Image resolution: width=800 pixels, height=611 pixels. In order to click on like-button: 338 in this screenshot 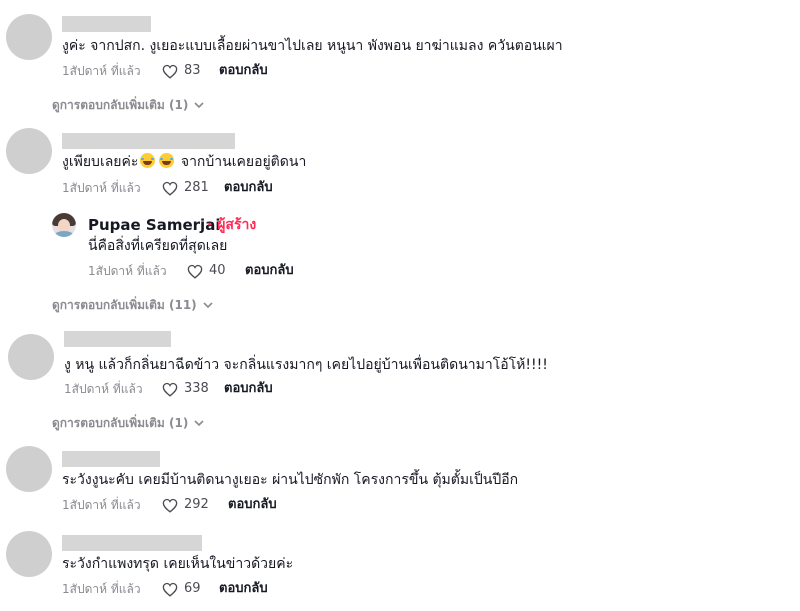, I will do `click(185, 389)`.